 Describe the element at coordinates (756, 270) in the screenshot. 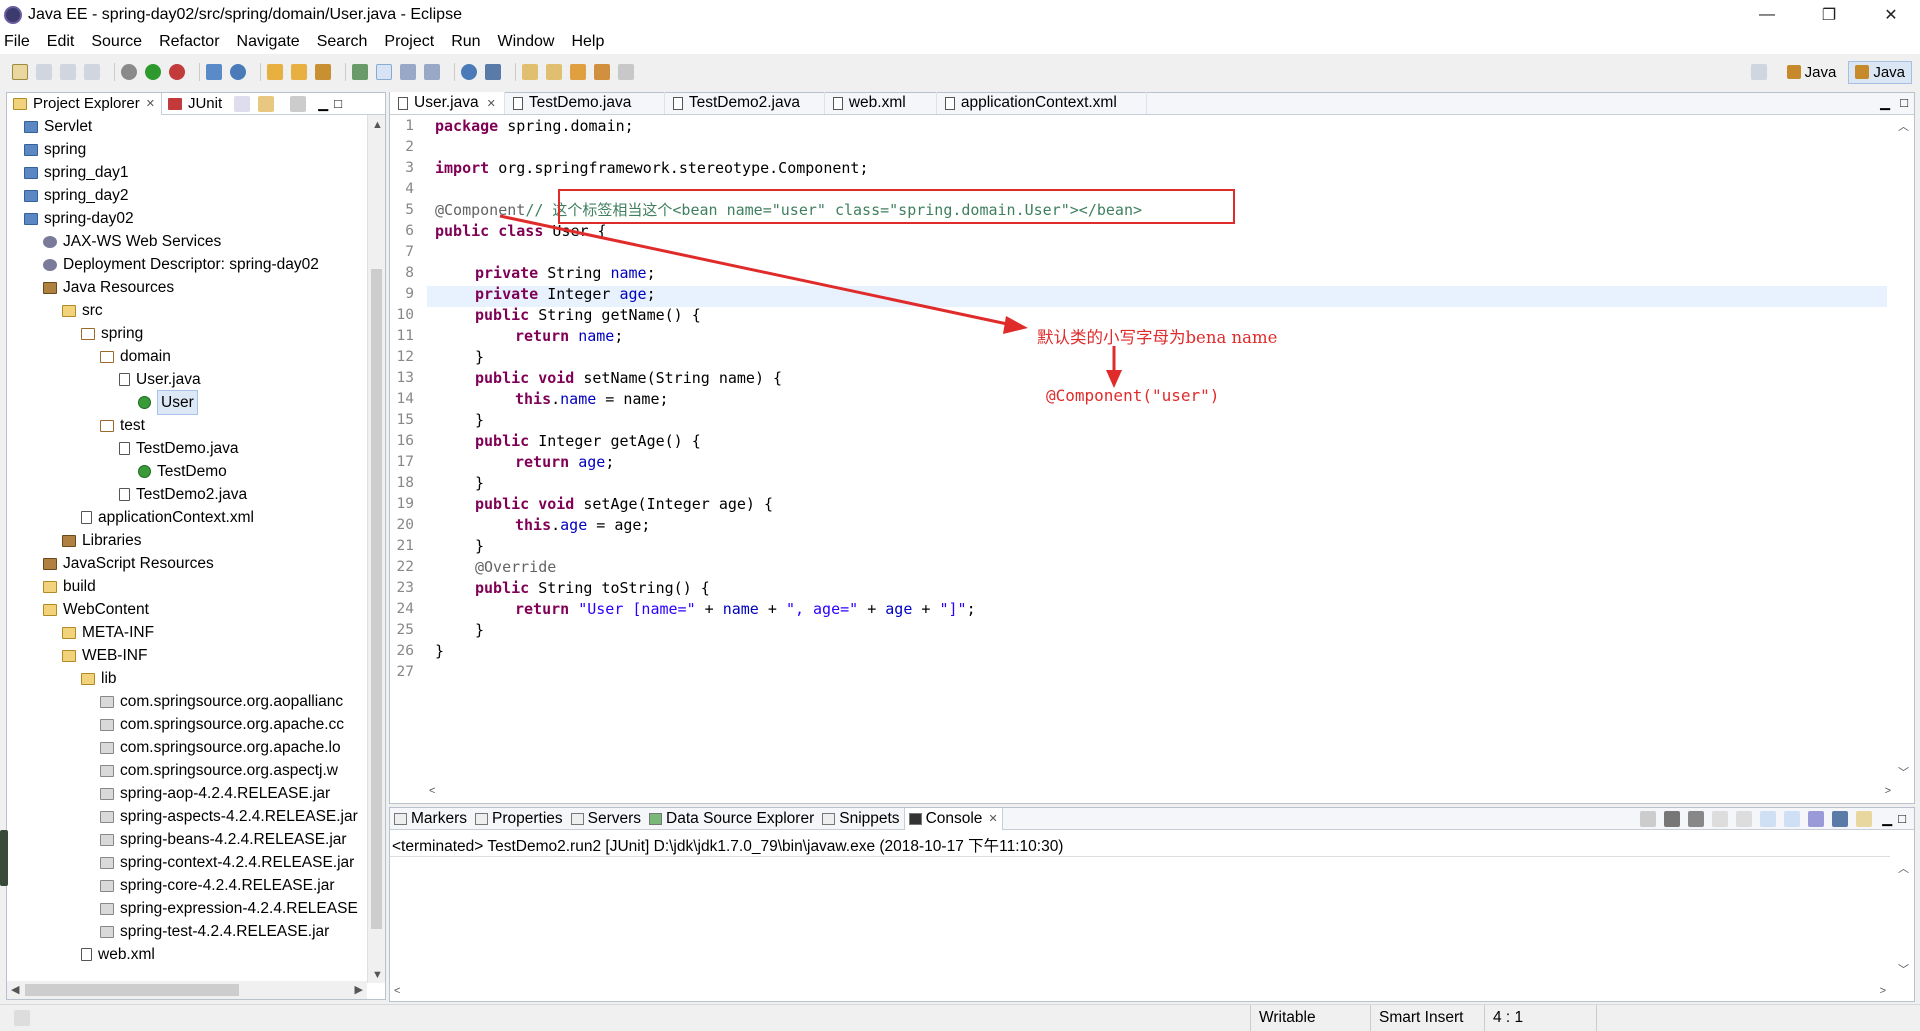

I see `arrow-to-callout` at that location.